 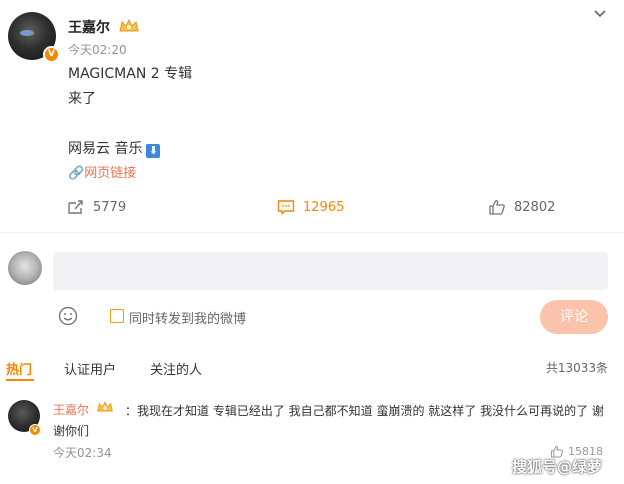 I want to click on repost-count: 5779, so click(x=110, y=207).